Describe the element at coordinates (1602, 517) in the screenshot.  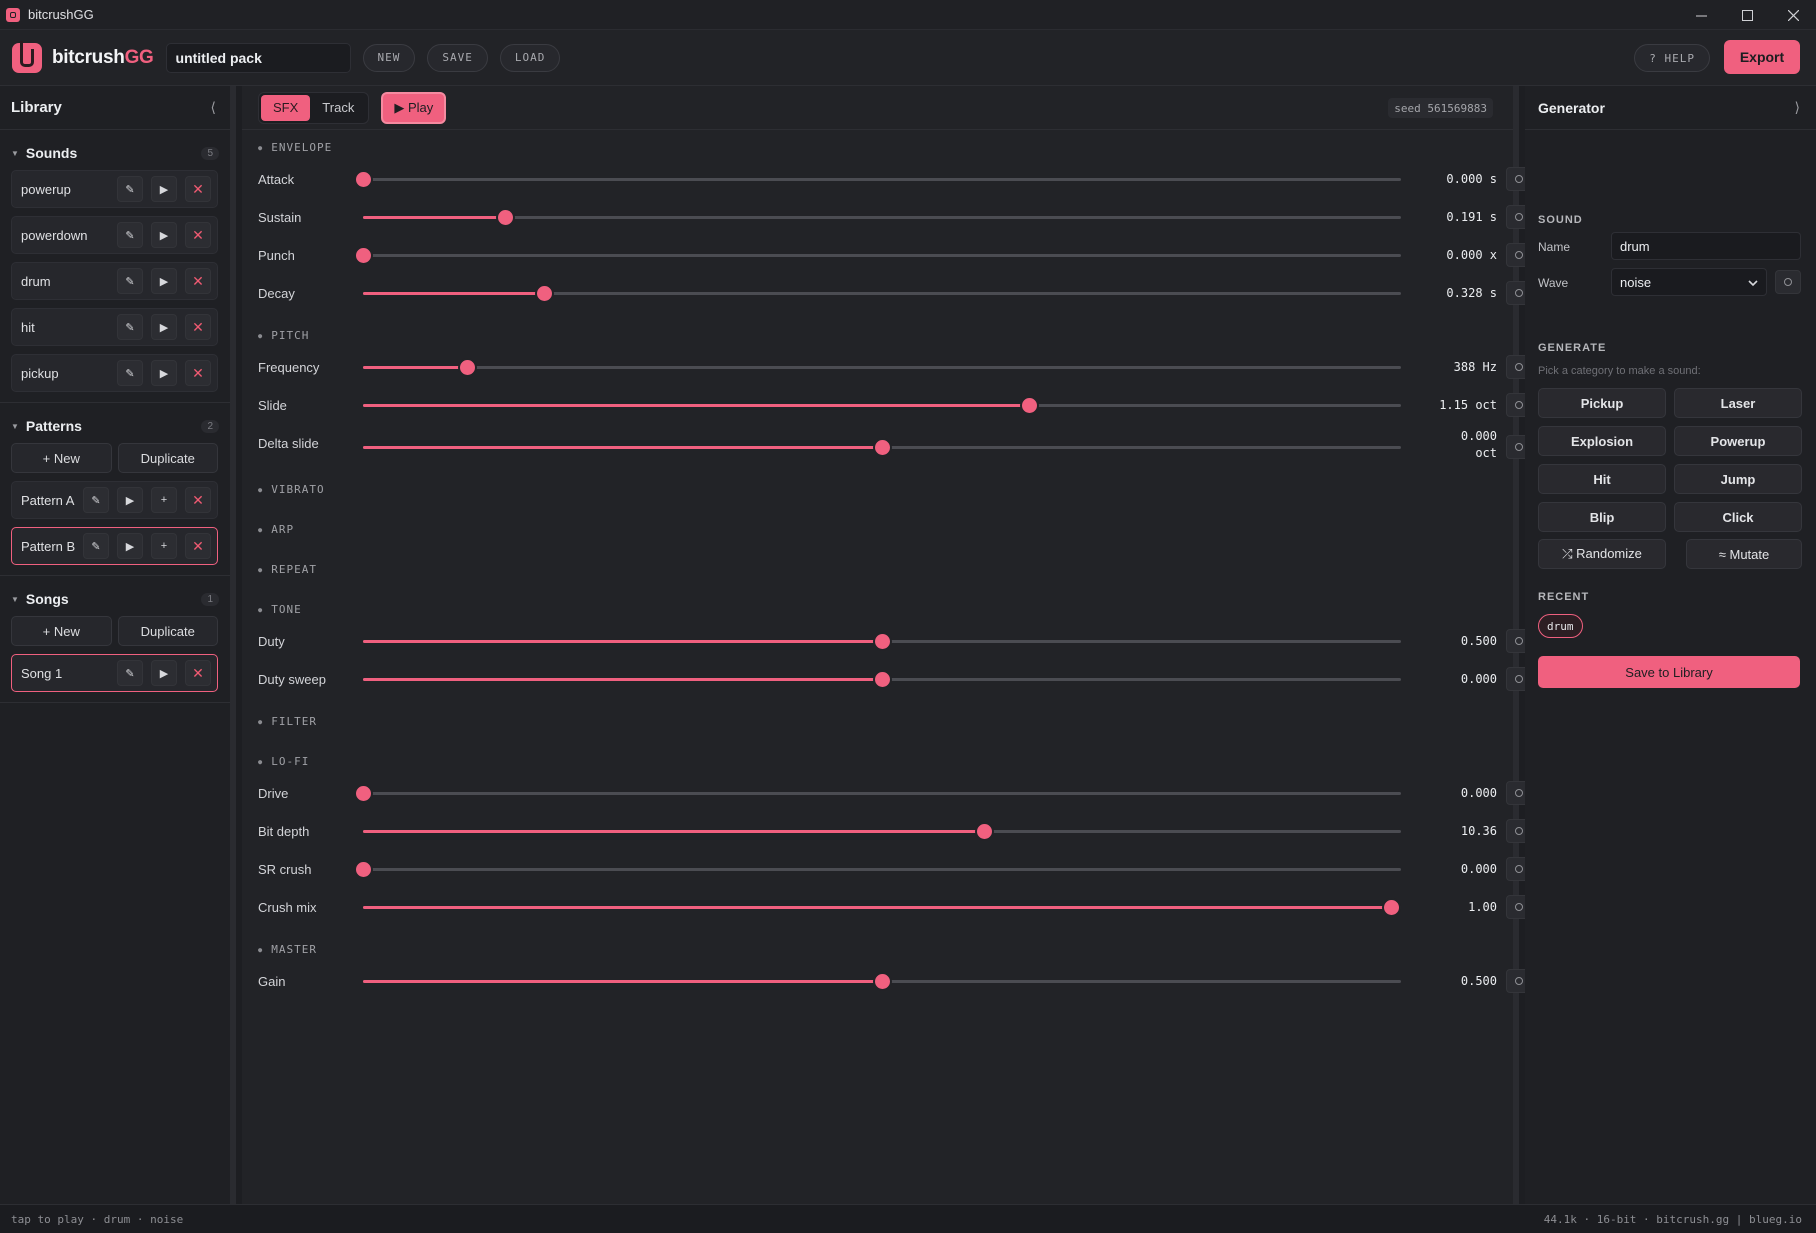
I see `category-blip-button: Blip` at that location.